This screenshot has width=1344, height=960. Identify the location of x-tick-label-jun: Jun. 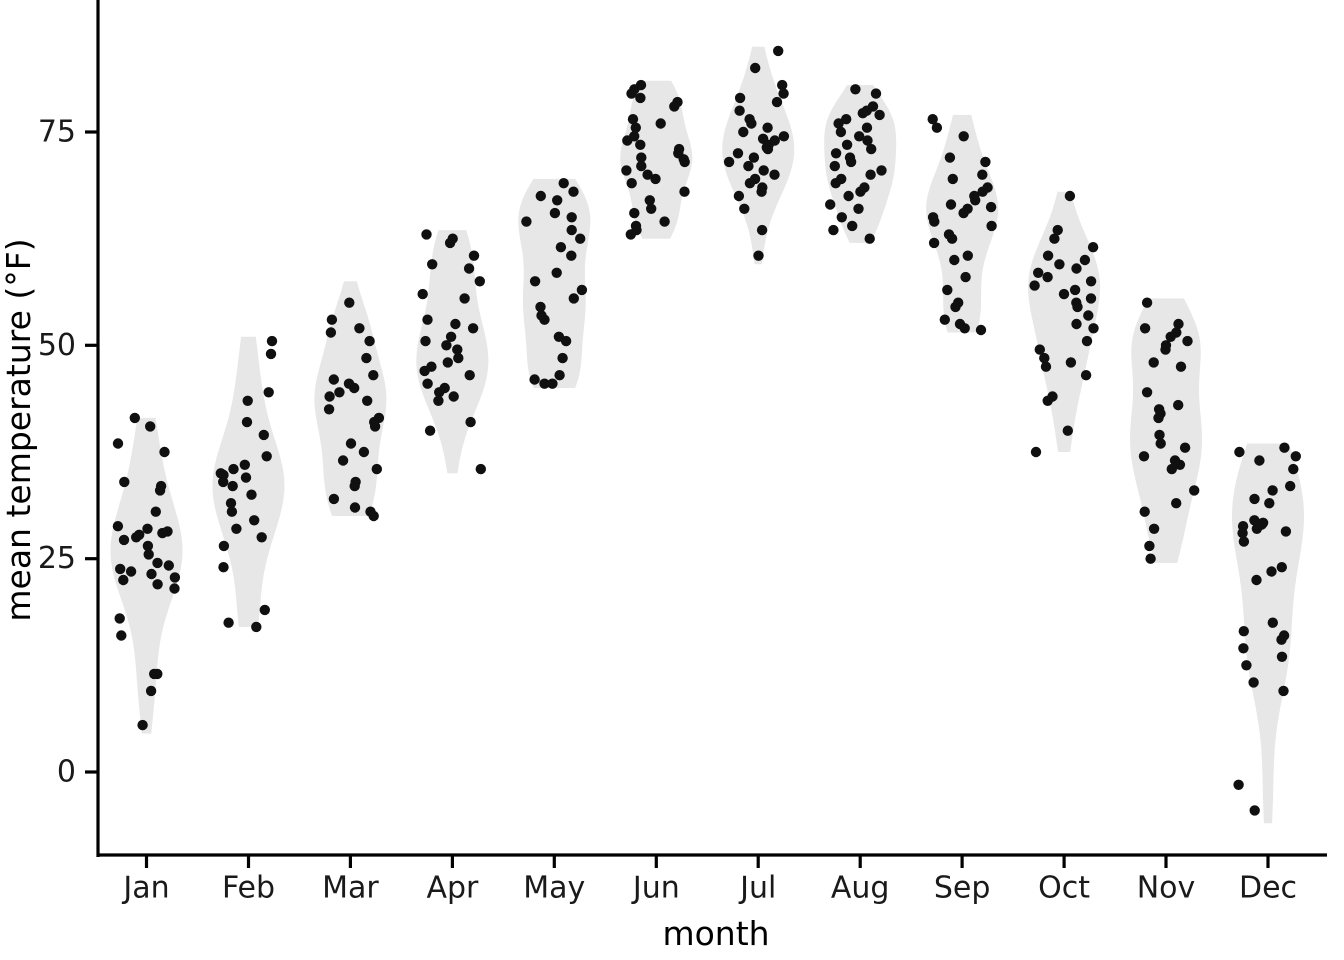
(655, 888).